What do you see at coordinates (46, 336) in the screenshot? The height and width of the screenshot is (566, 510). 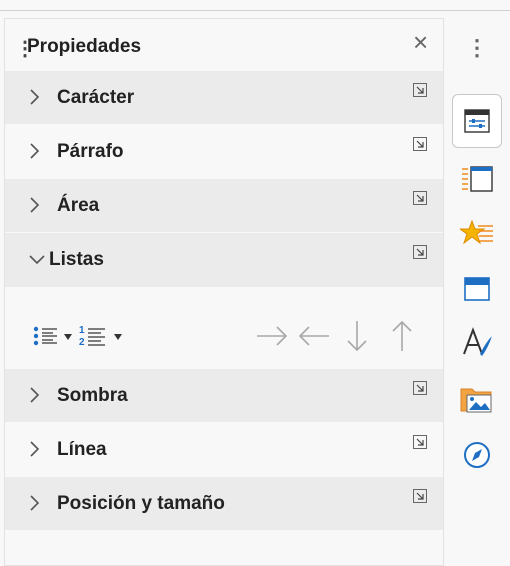 I see `unordered-list-icon` at bounding box center [46, 336].